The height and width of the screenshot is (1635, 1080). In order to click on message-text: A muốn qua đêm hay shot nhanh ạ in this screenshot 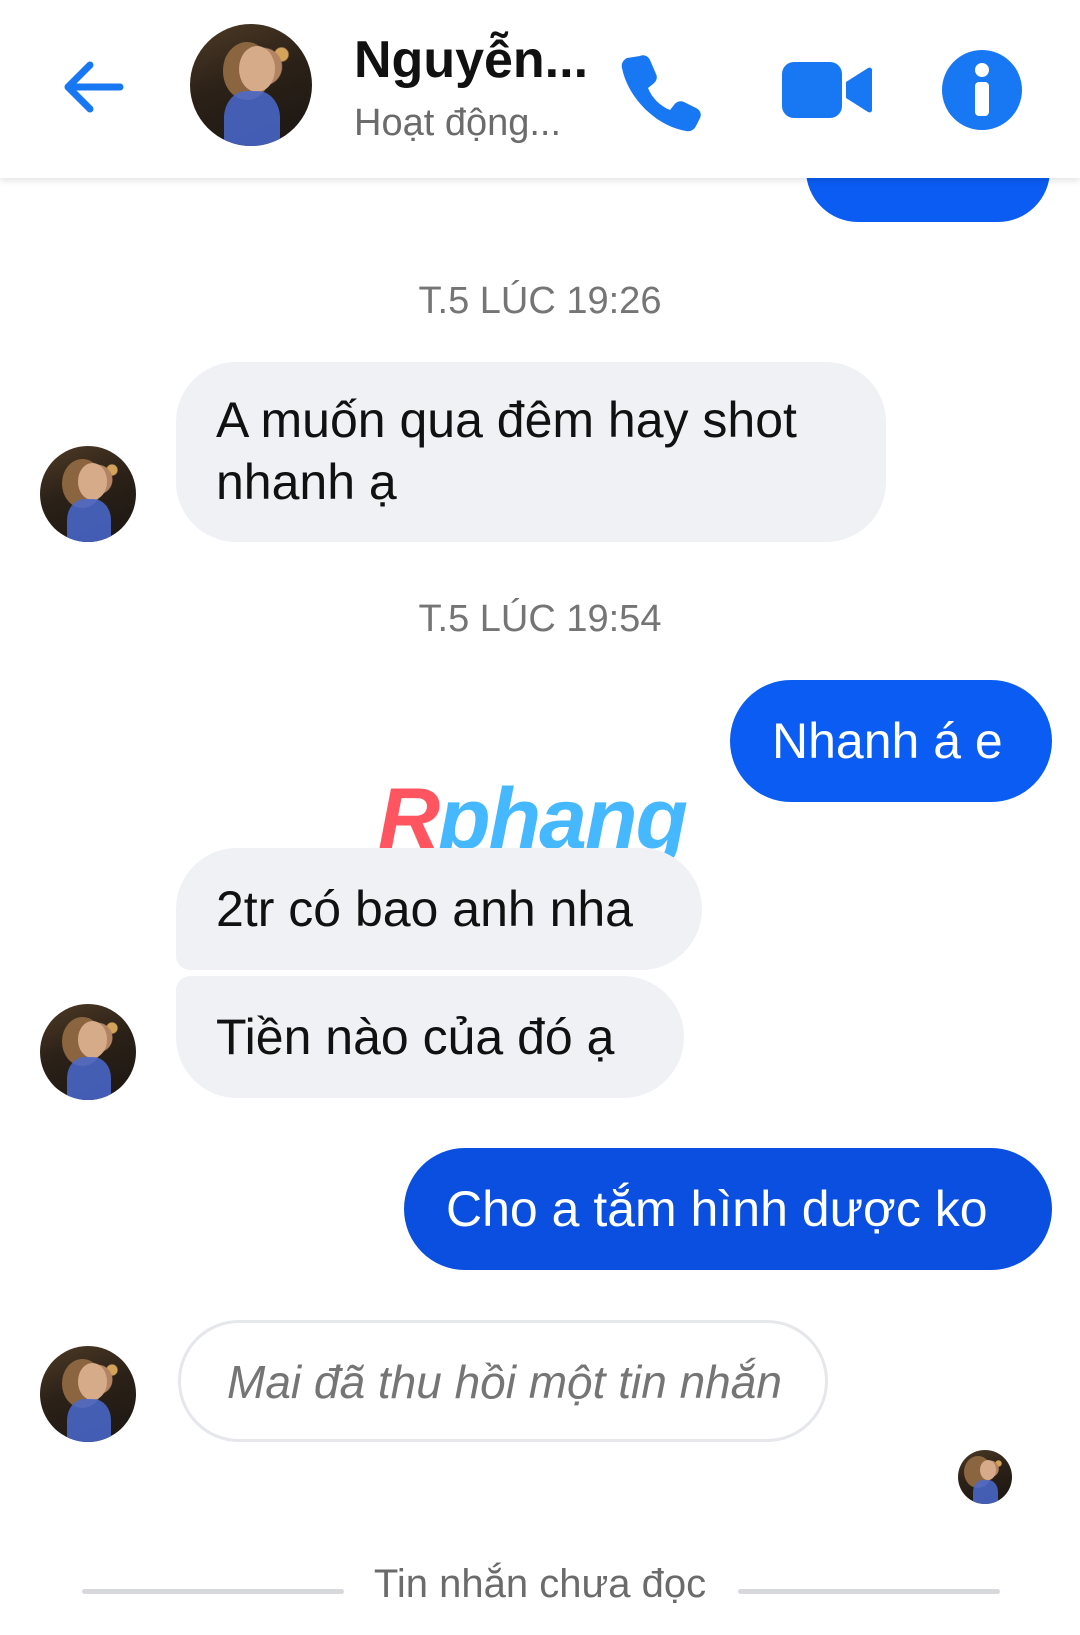, I will do `click(506, 451)`.